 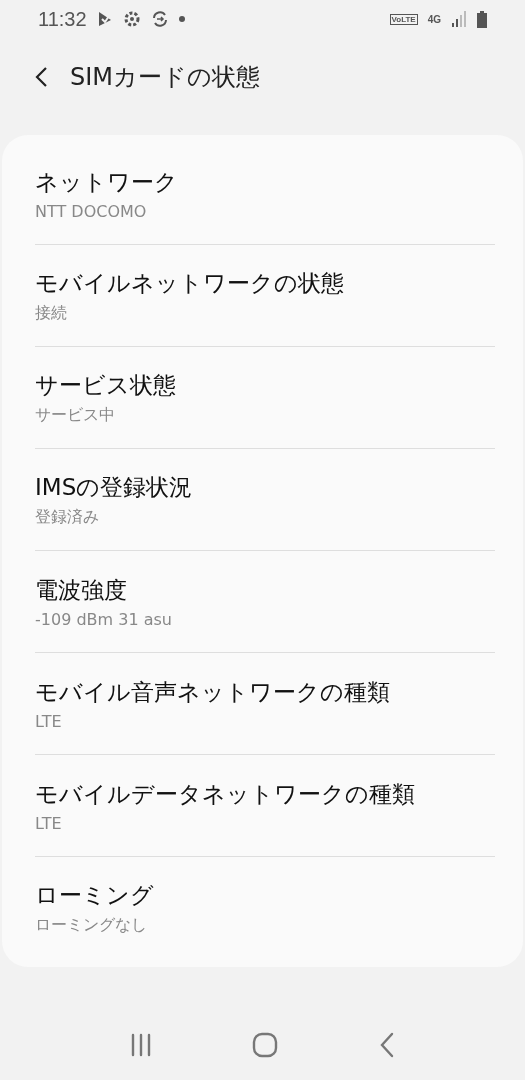 I want to click on back-icon, so click(x=41, y=77).